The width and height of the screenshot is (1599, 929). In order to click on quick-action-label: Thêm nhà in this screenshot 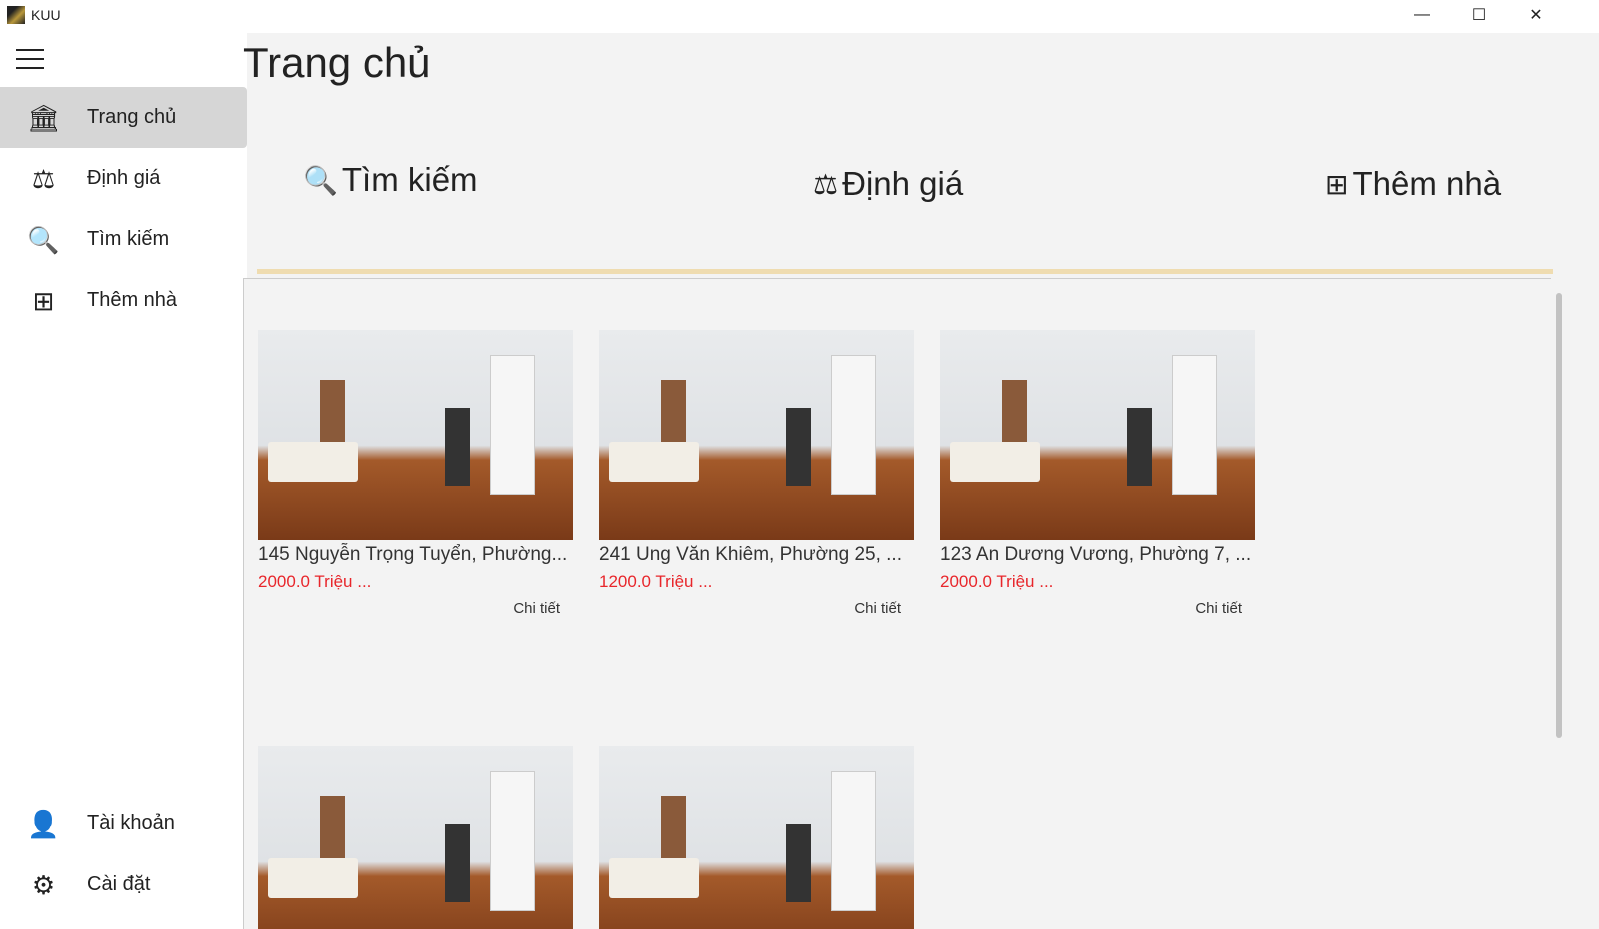, I will do `click(1427, 183)`.